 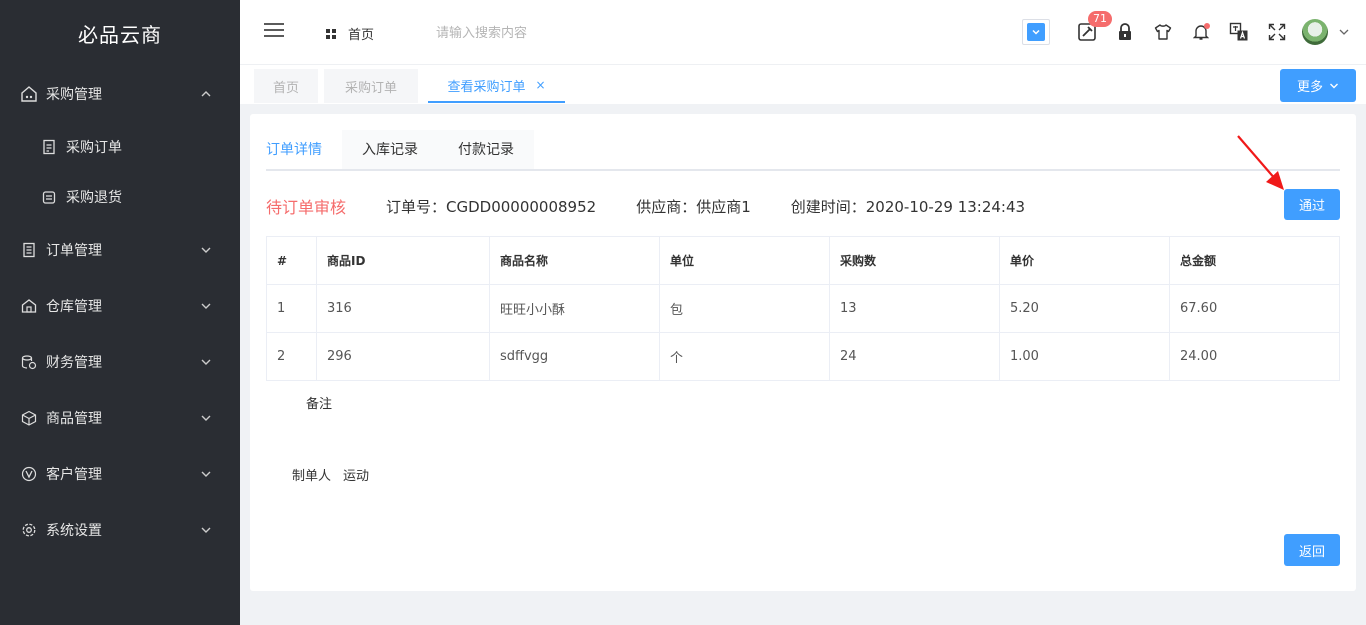 I want to click on sidebar-item-goods: 商品管理, so click(x=120, y=418).